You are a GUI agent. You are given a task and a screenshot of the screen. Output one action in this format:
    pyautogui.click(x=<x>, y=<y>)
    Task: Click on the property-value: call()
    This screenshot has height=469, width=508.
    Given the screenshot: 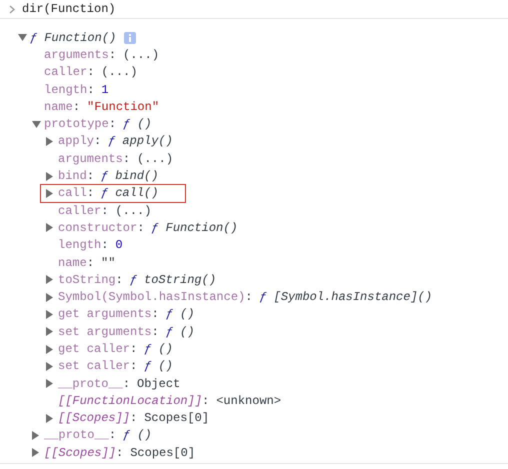 What is the action you would take?
    pyautogui.click(x=136, y=193)
    